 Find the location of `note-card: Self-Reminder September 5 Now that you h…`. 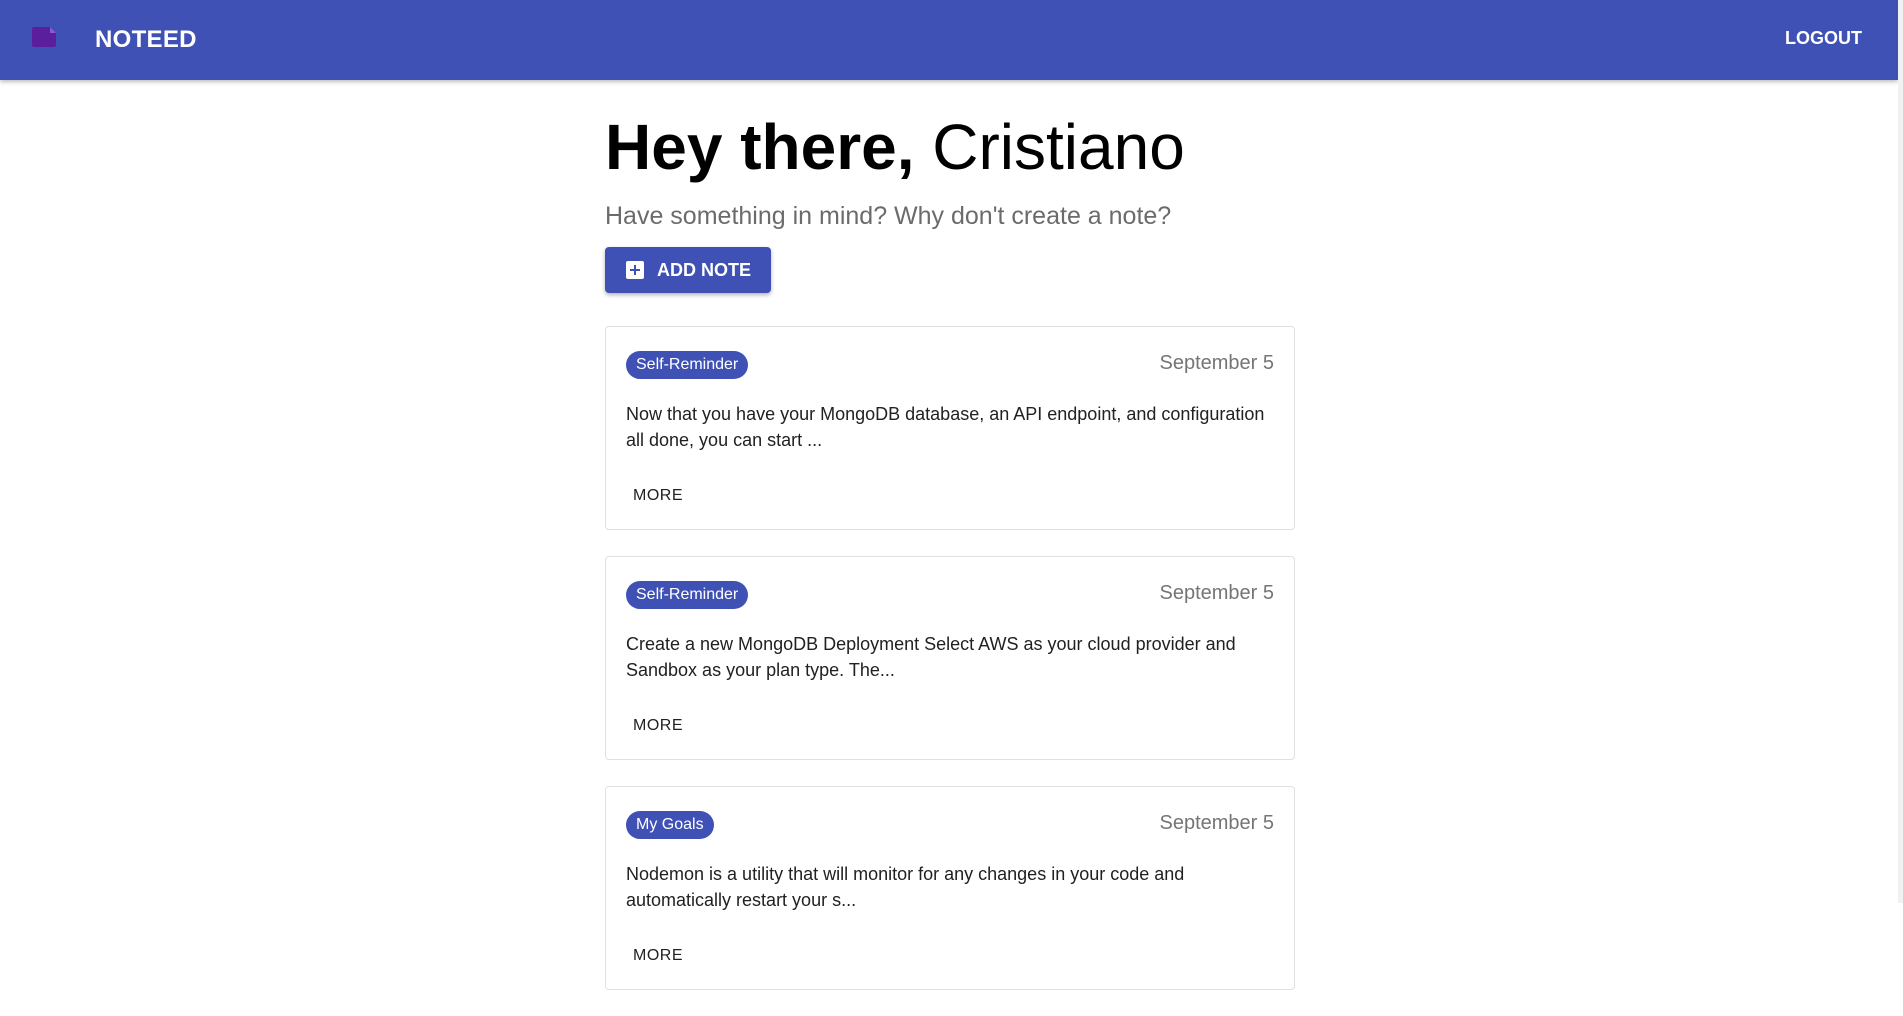

note-card: Self-Reminder September 5 Now that you h… is located at coordinates (950, 428).